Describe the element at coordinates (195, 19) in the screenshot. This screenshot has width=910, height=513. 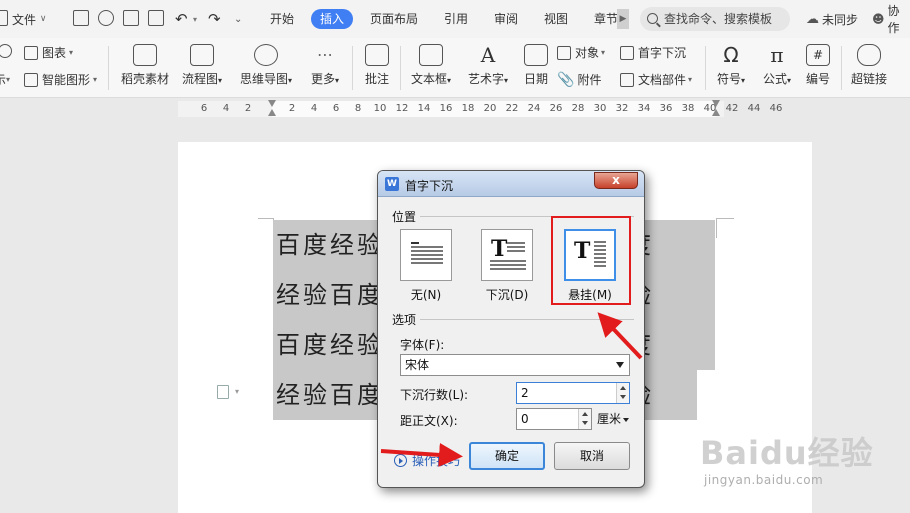
I see `undo-dropdown-icon: ▾` at that location.